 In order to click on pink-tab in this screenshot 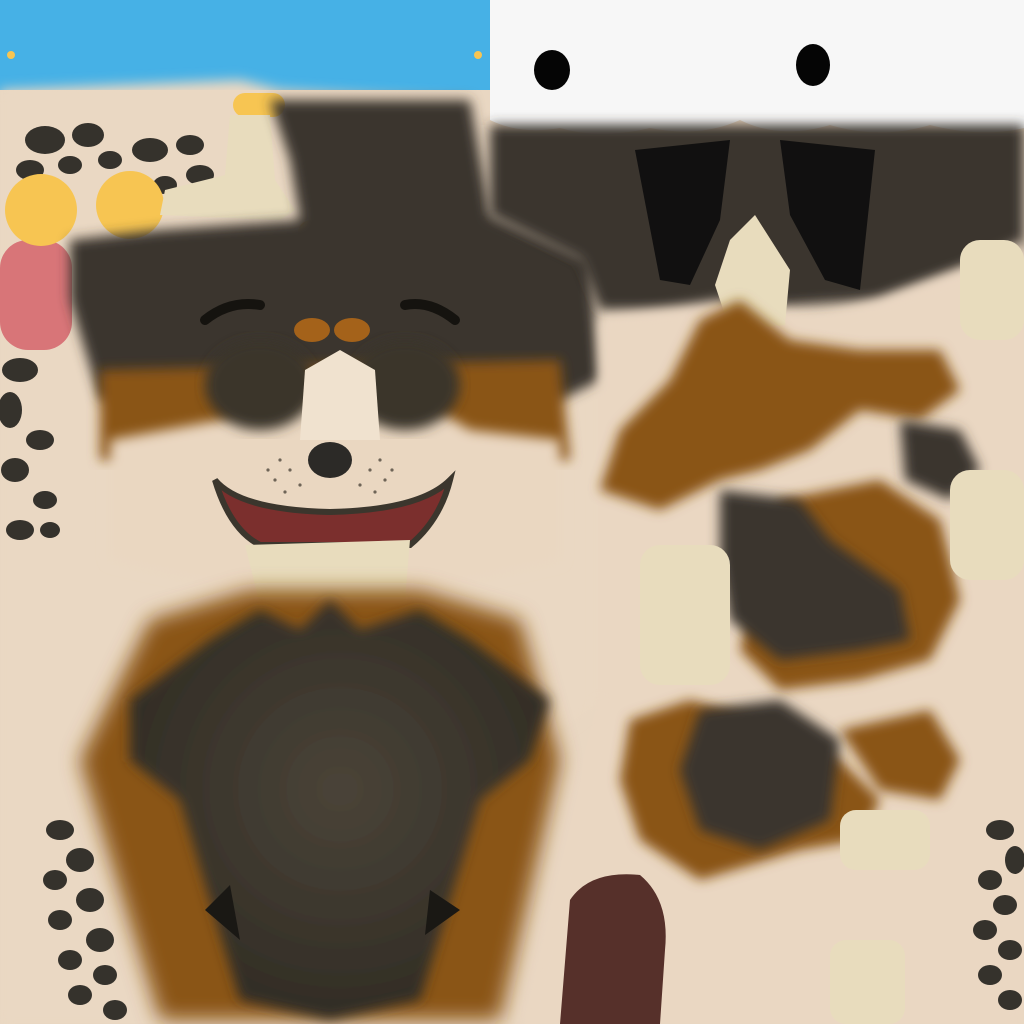, I will do `click(36, 295)`.